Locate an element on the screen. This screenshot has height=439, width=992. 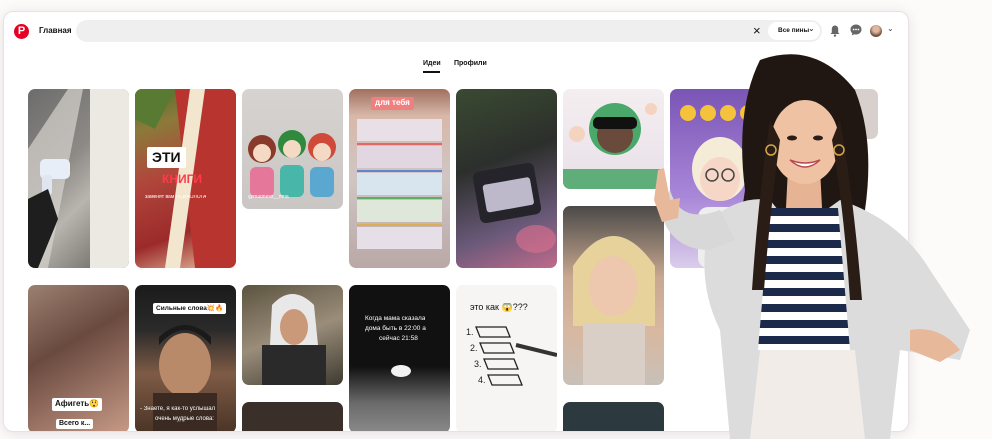
svg-text: 1. is located at coordinates (470, 332).